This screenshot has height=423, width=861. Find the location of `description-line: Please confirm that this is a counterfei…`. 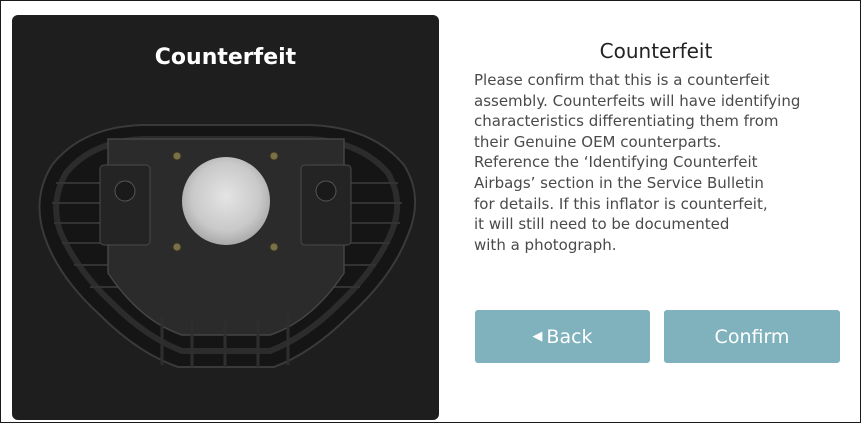

description-line: Please confirm that this is a counterfei… is located at coordinates (622, 80).